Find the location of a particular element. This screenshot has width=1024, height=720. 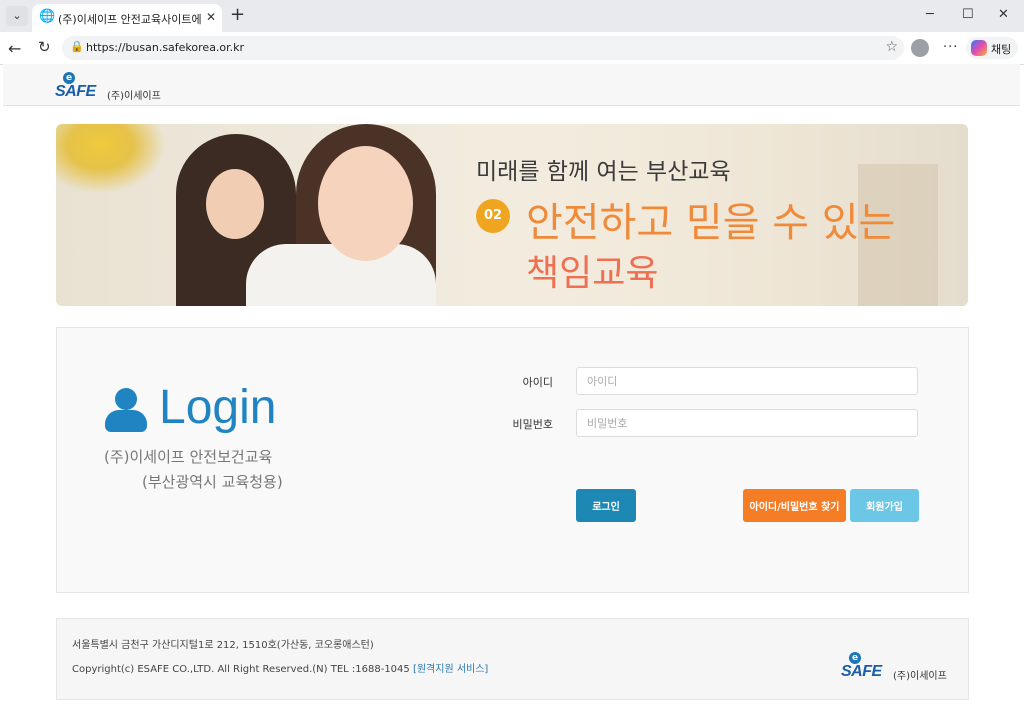

profile-avatar is located at coordinates (920, 48).